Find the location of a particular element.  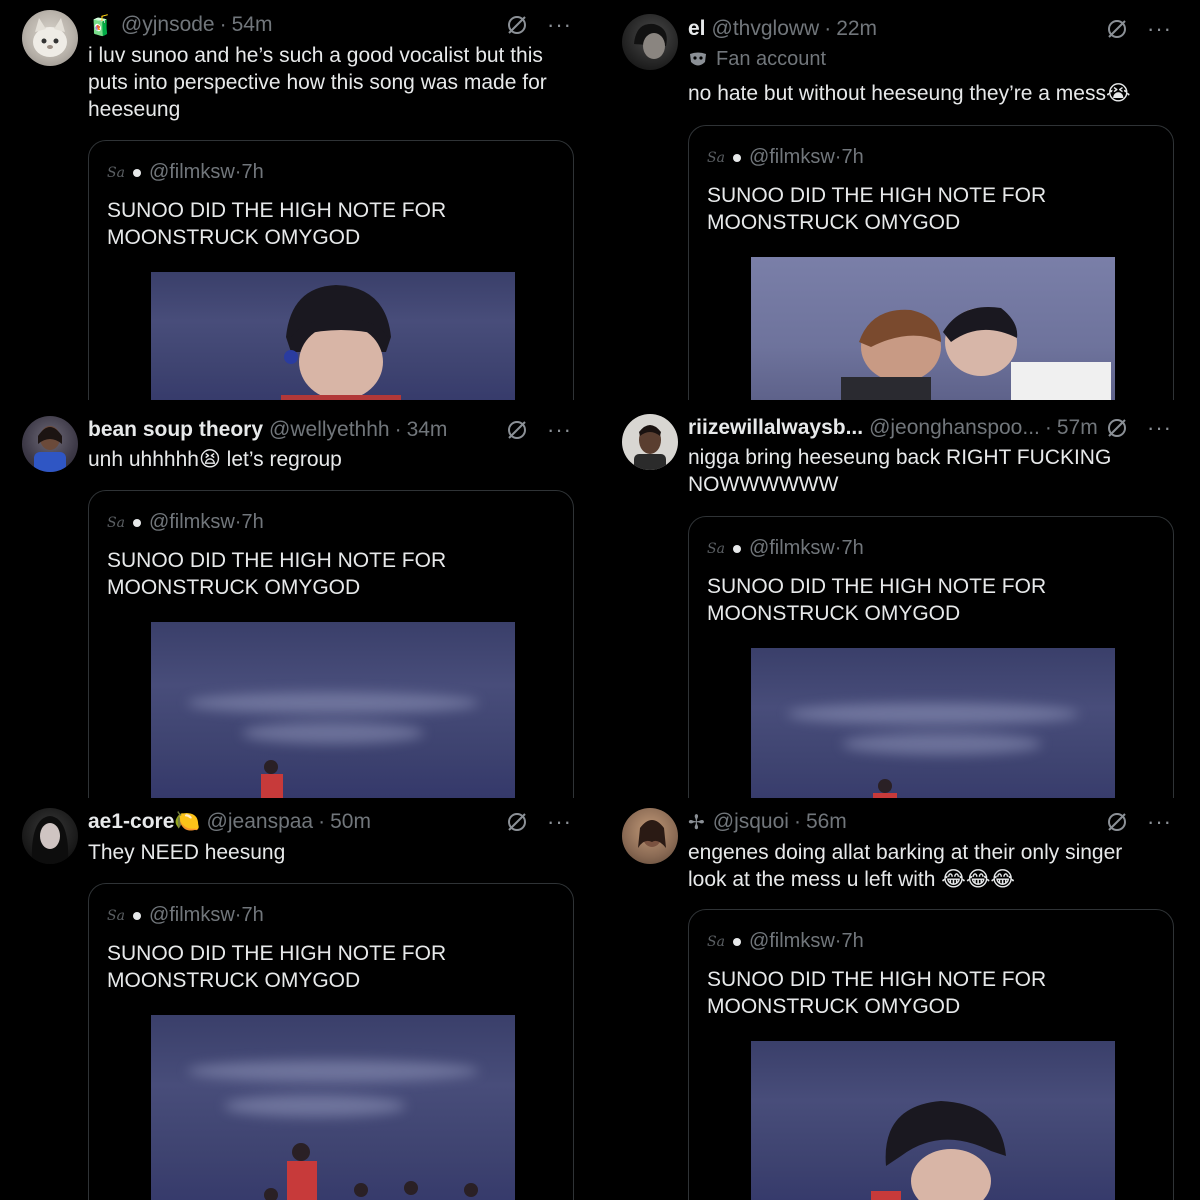

person-avatar-icon is located at coordinates (650, 447).